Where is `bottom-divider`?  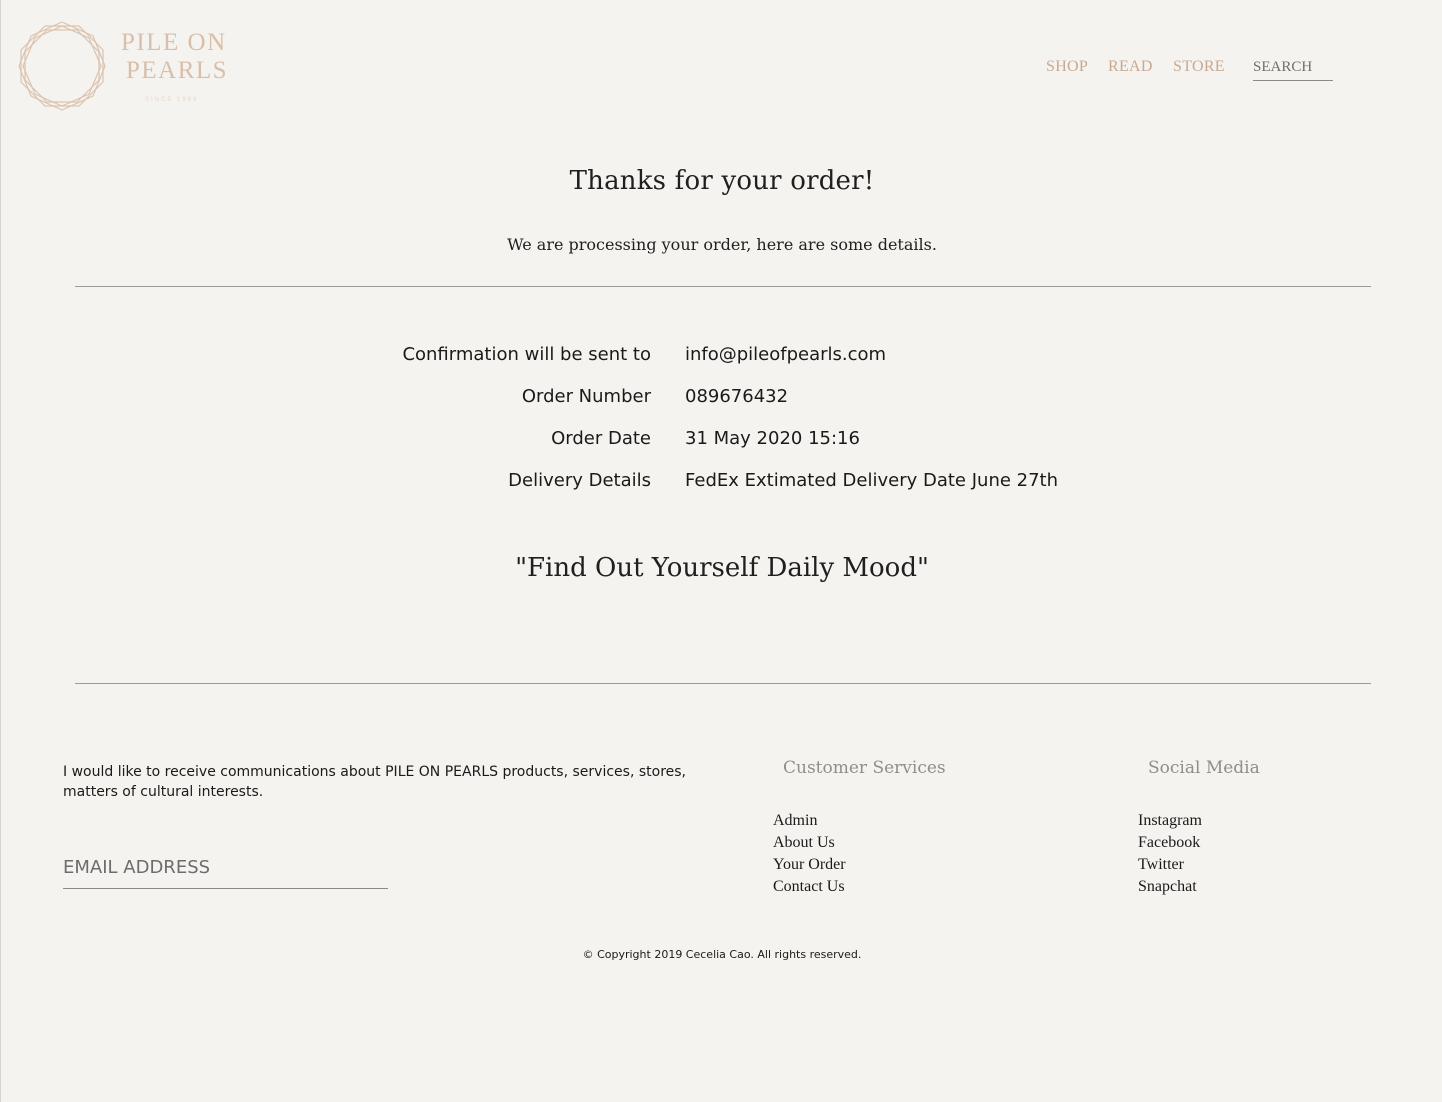 bottom-divider is located at coordinates (723, 683).